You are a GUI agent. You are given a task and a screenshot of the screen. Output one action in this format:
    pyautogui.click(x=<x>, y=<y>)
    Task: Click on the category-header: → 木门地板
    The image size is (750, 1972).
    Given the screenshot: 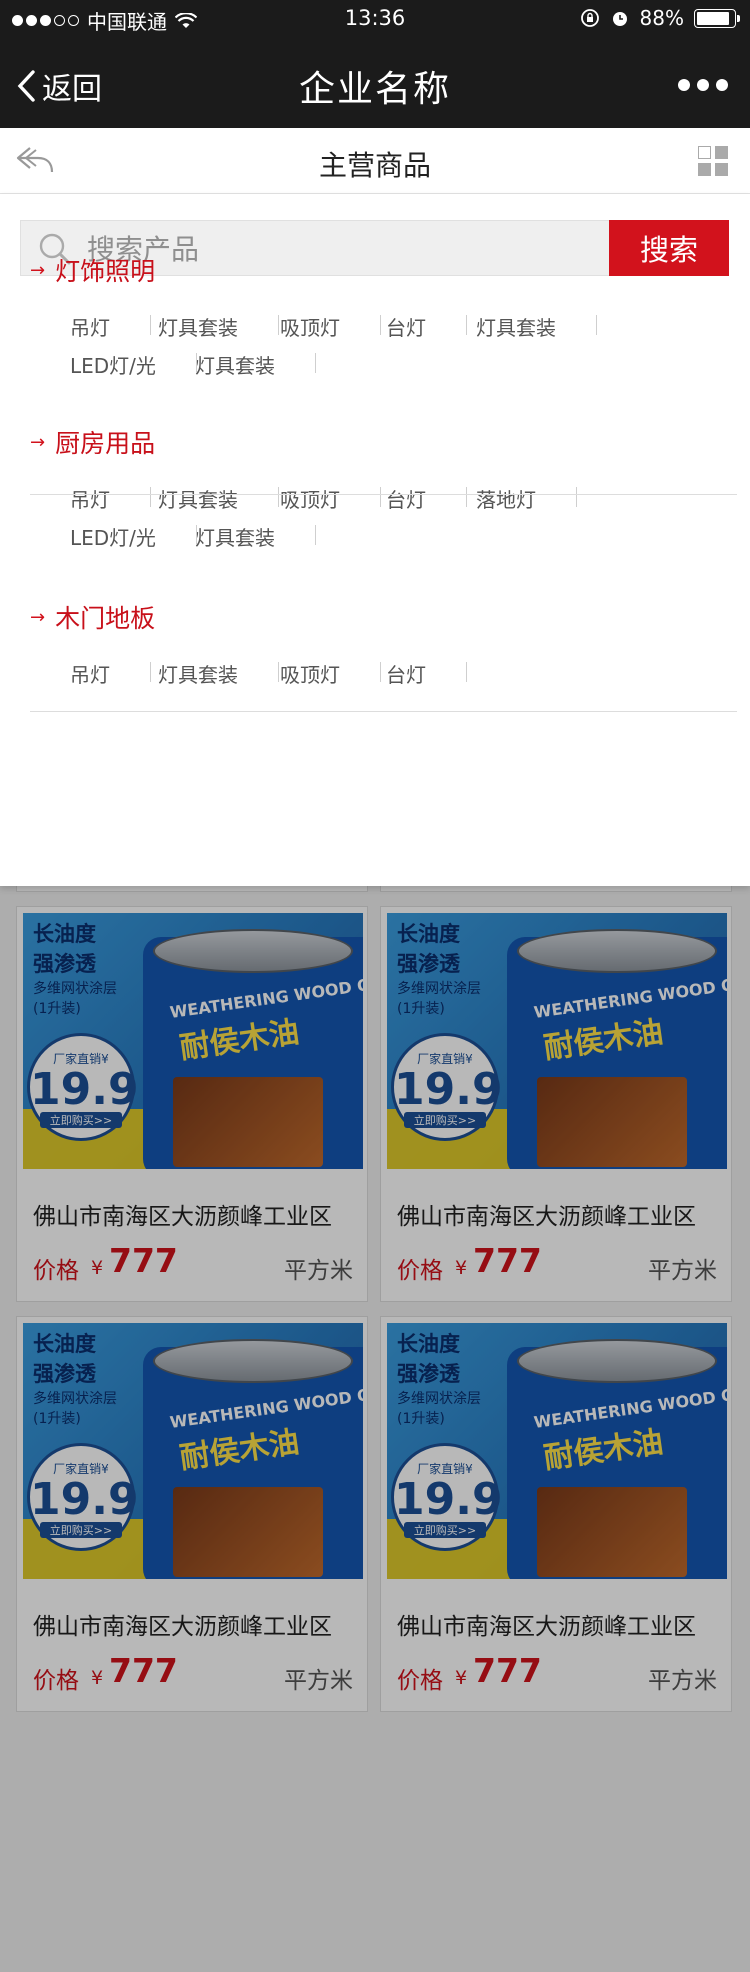 What is the action you would take?
    pyautogui.click(x=92, y=617)
    